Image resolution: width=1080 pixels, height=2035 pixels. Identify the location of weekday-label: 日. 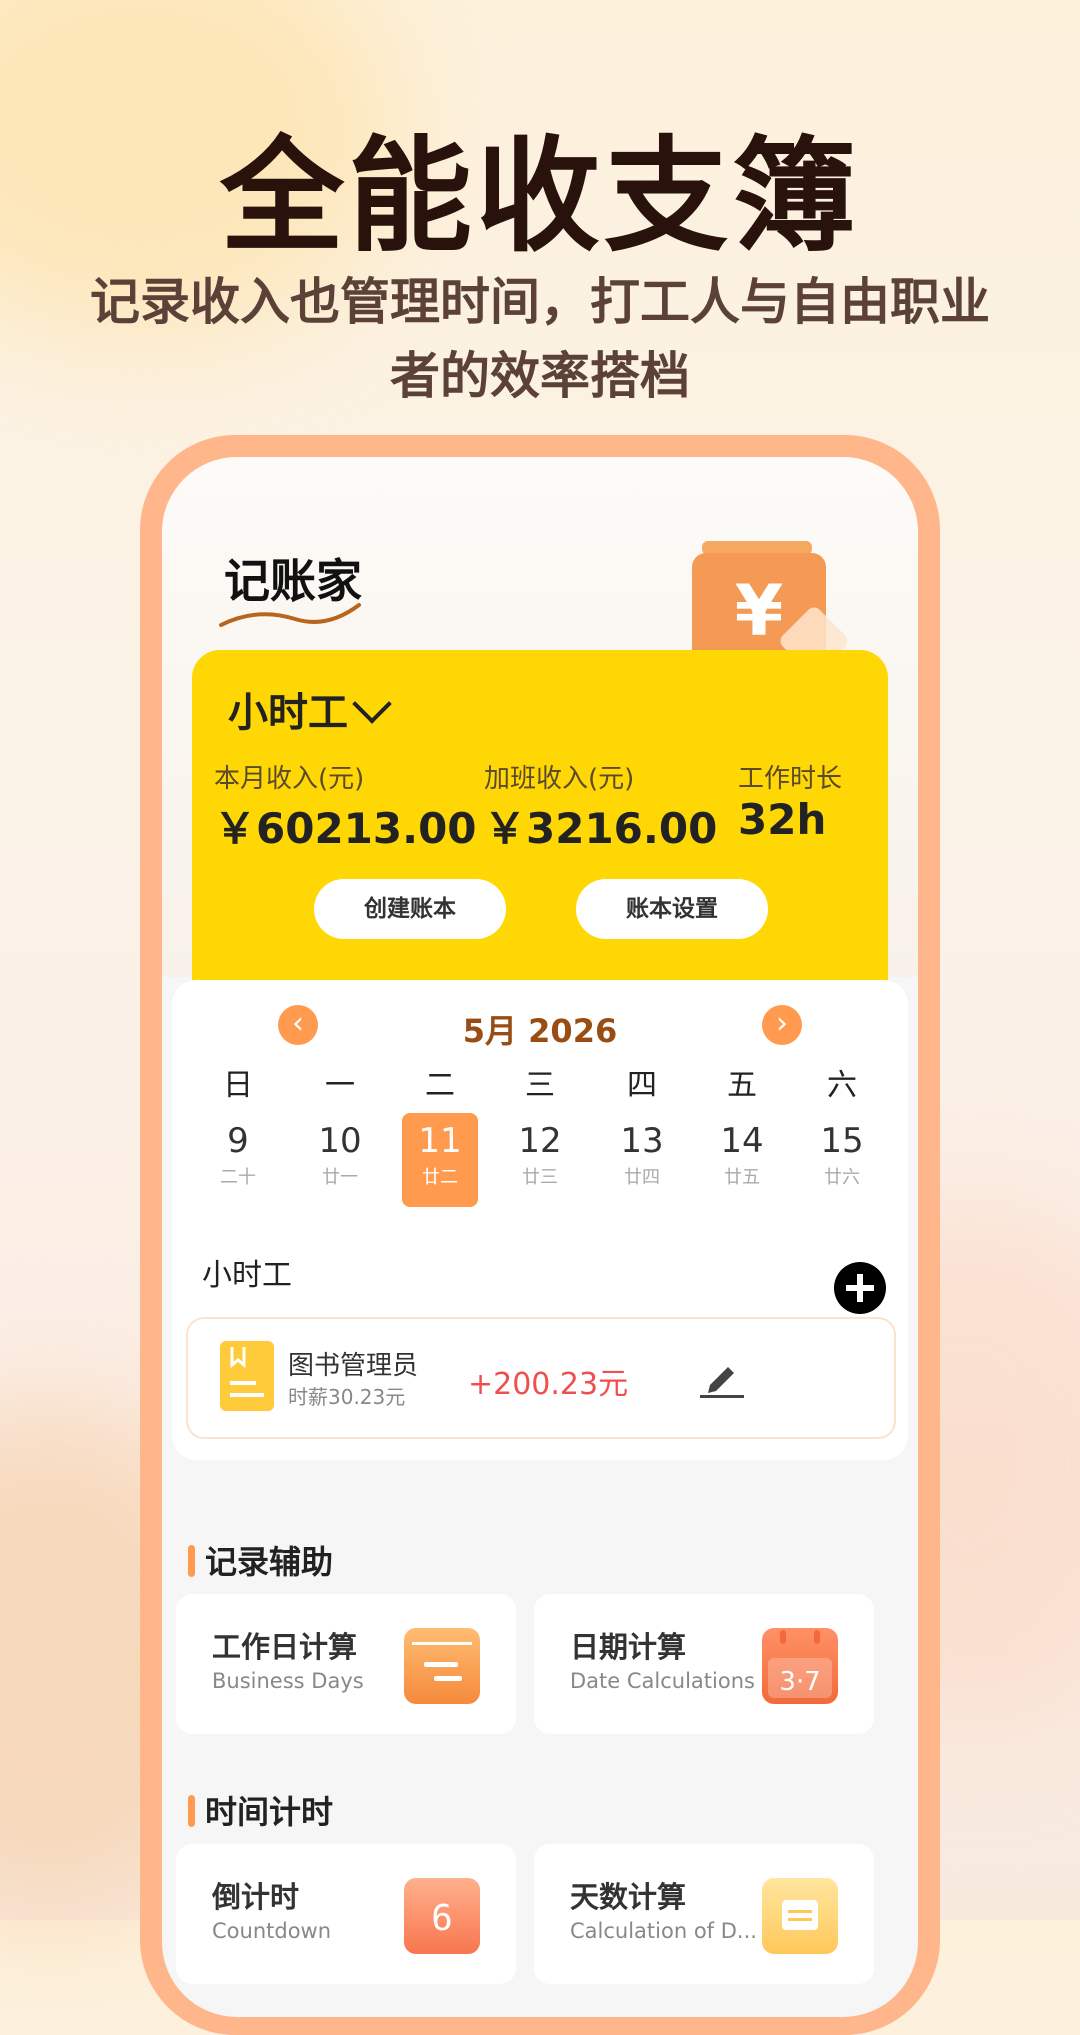
(238, 1085).